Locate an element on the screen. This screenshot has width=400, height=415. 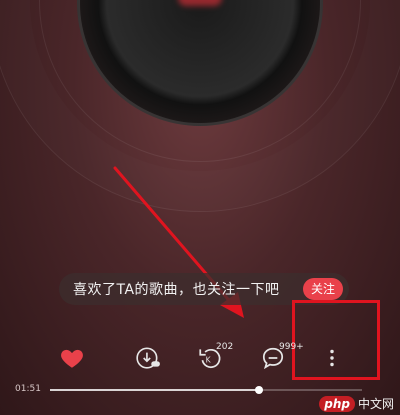
download-icon is located at coordinates (148, 358).